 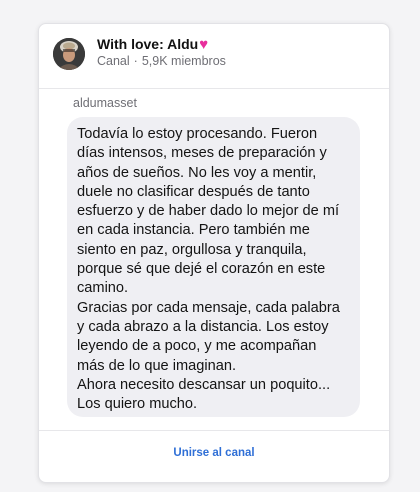 I want to click on message-line: días intensos, meses de preparación y, so click(x=202, y=153).